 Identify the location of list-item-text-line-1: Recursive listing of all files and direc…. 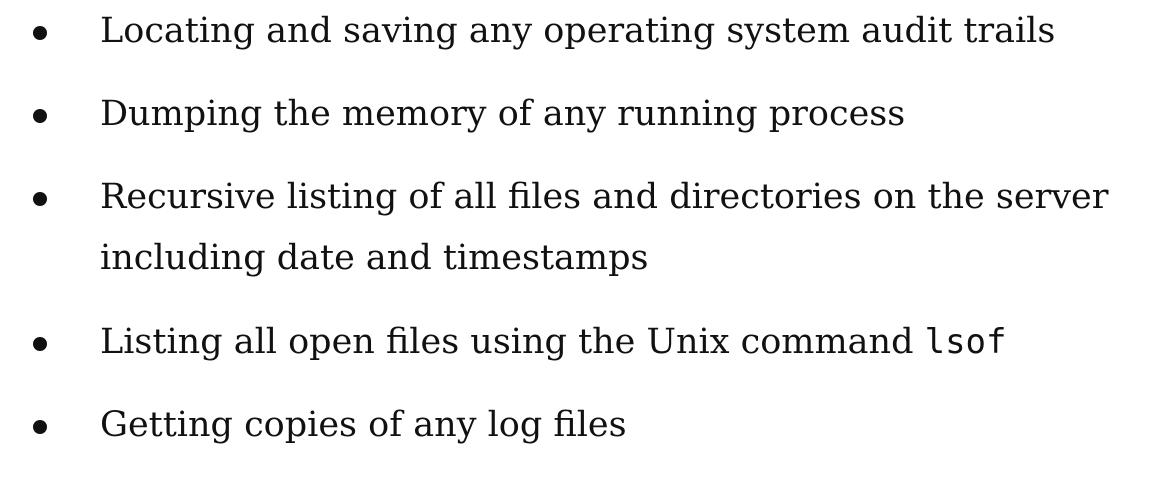
(604, 197).